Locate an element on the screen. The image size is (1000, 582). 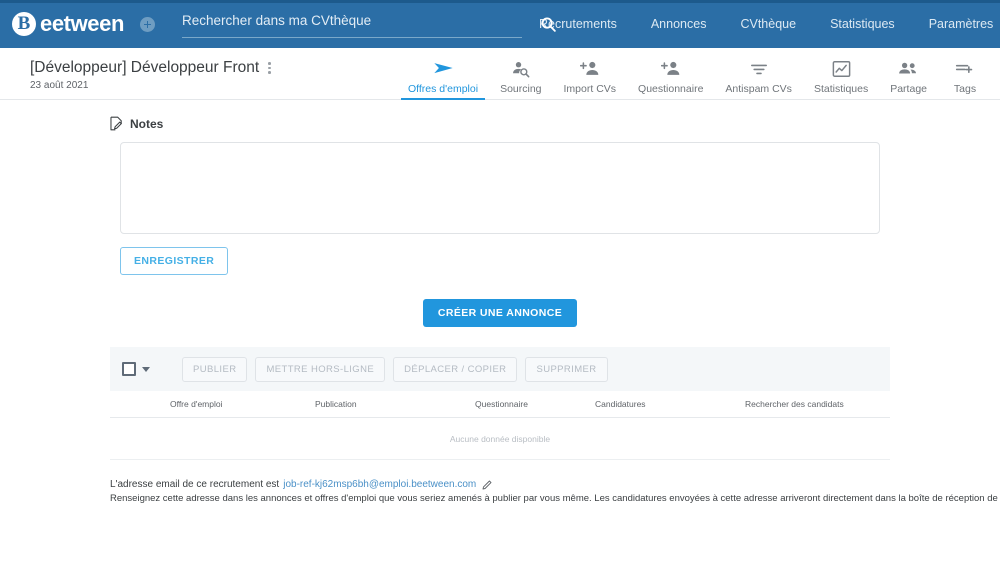
tab-label: Questionnaire is located at coordinates (671, 88).